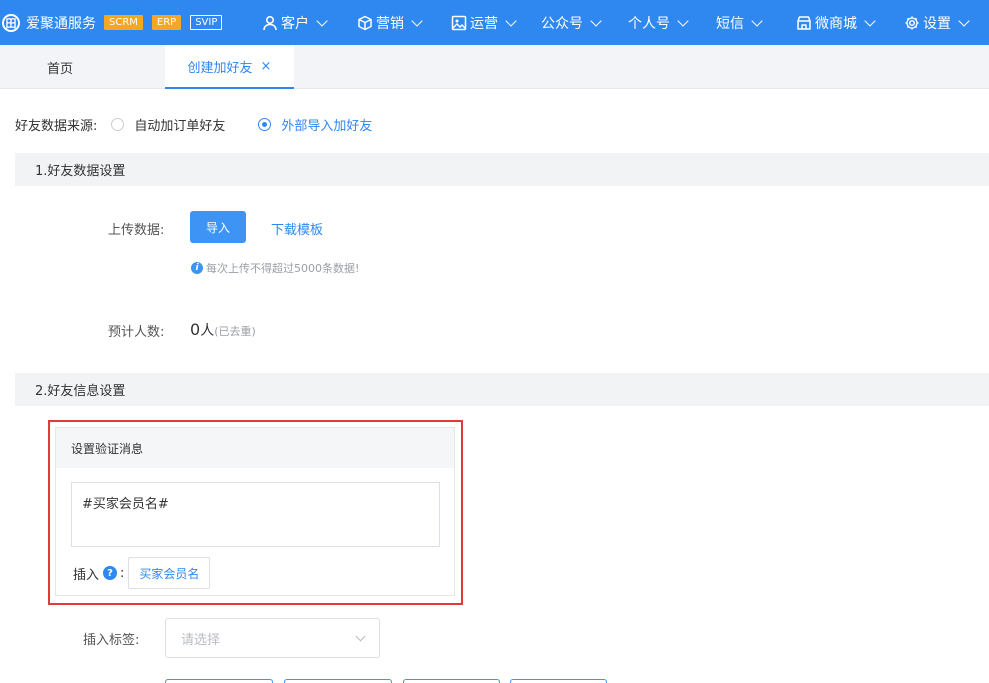 This screenshot has width=989, height=683. I want to click on upload-hint: i 每次上传不得超过5000条数据!, so click(275, 268).